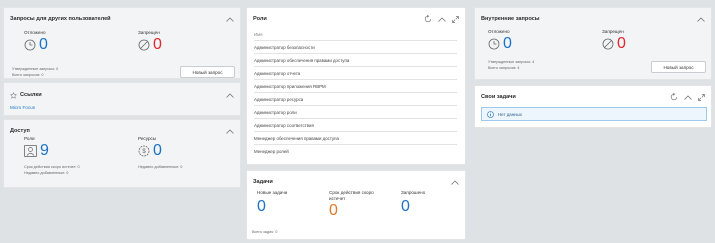 The width and height of the screenshot is (715, 243). Describe the element at coordinates (275, 112) in the screenshot. I see `role-name: Администратор роли` at that location.